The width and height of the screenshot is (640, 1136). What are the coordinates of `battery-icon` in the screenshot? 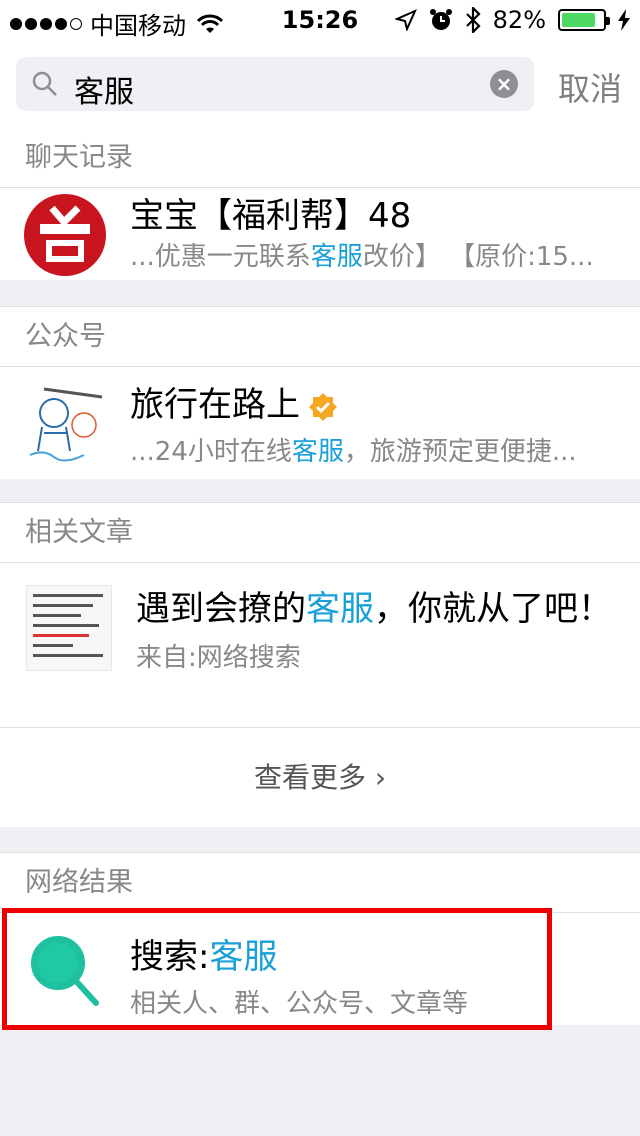 It's located at (584, 20).